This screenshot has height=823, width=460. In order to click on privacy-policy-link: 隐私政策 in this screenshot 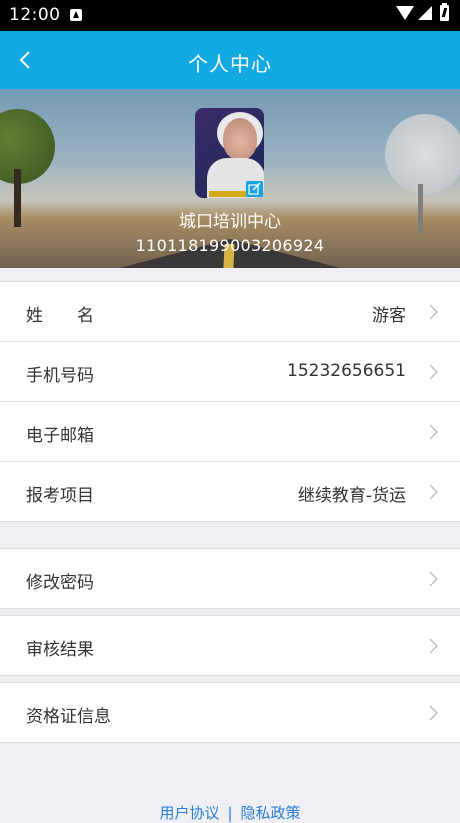, I will do `click(271, 813)`.